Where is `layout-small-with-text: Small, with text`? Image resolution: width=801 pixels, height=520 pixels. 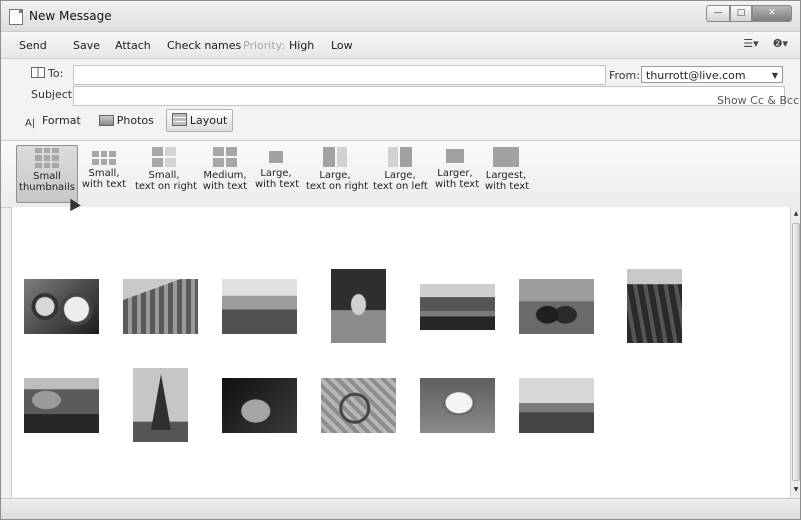
layout-small-with-text: Small, with text is located at coordinates (104, 173).